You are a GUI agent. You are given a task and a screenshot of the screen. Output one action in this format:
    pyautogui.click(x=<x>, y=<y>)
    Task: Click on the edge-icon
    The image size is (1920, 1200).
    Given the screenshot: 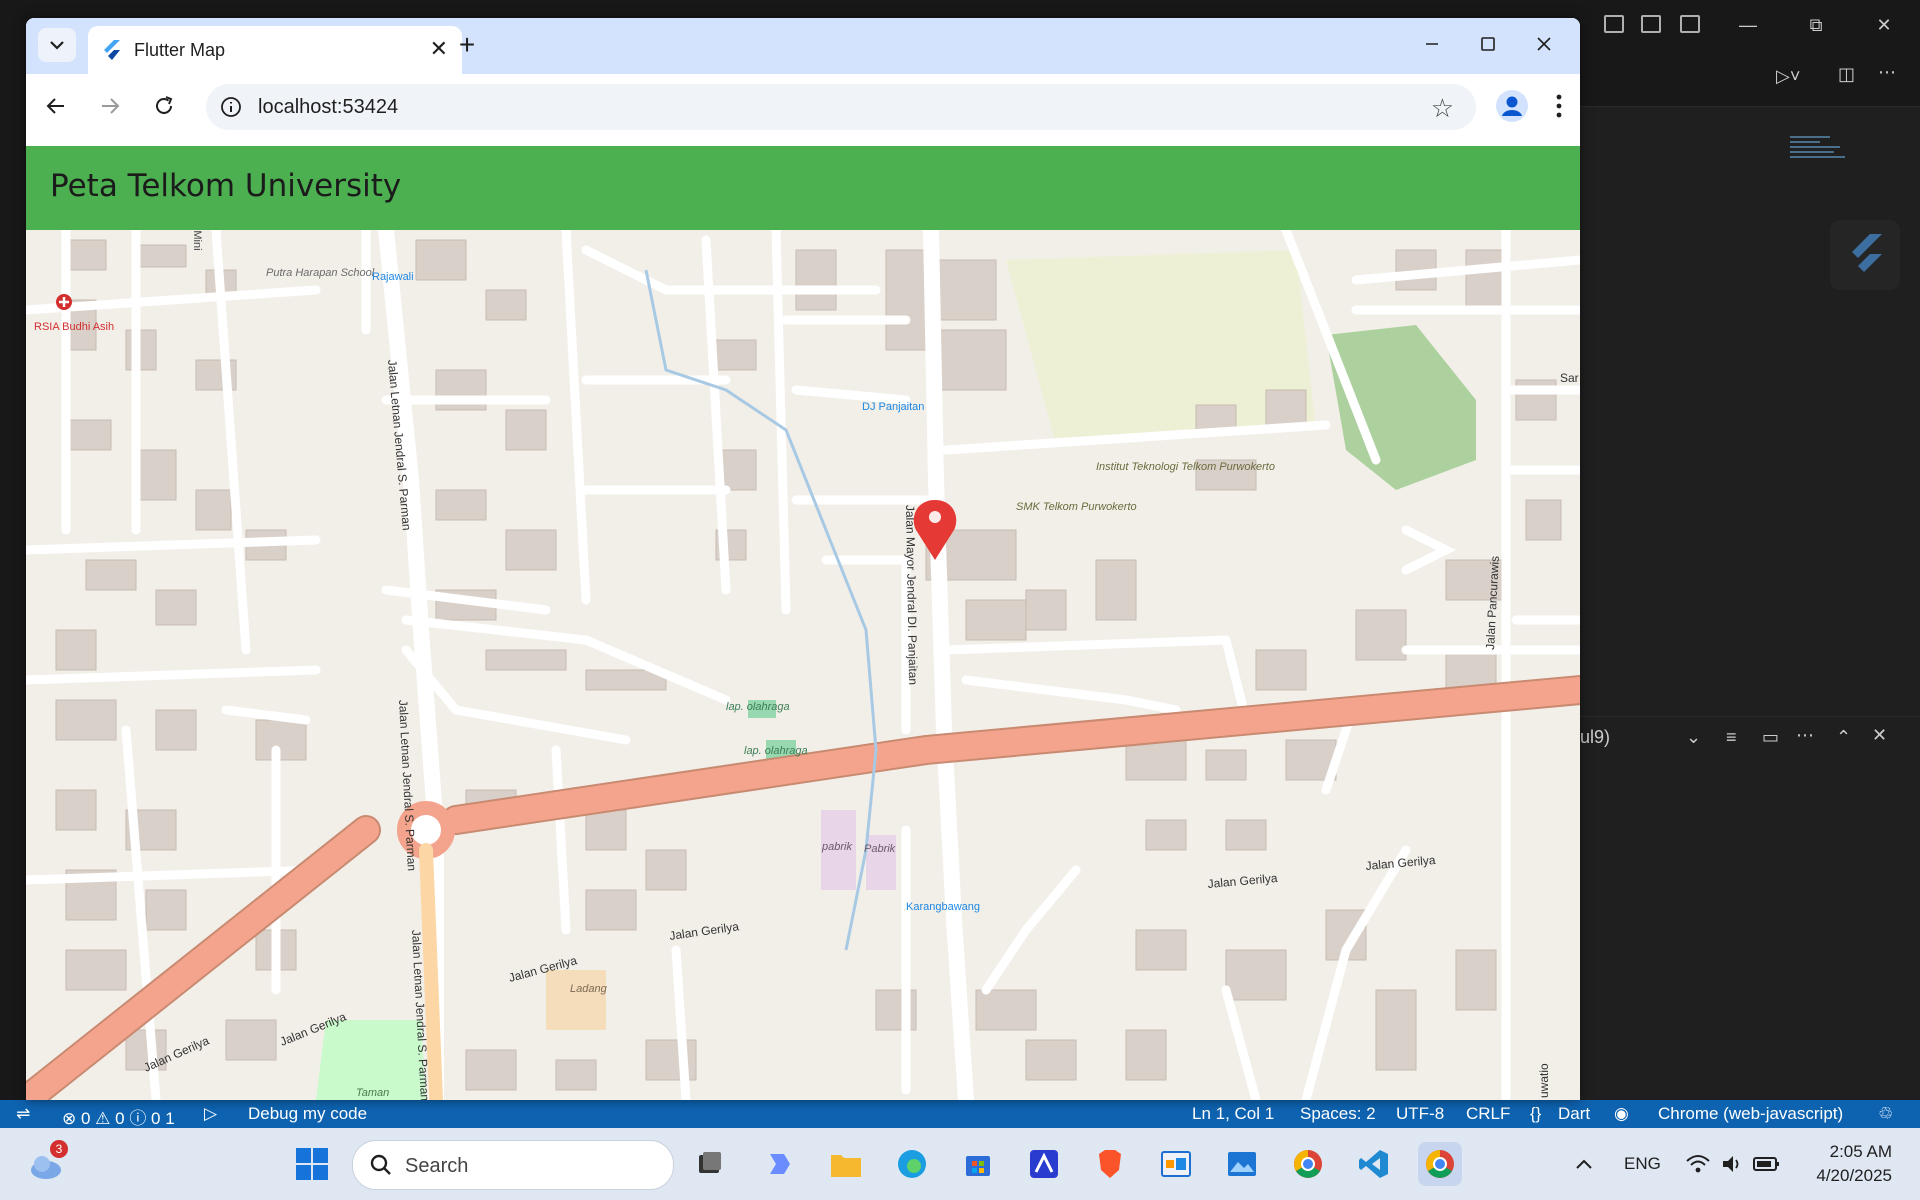 What is the action you would take?
    pyautogui.click(x=912, y=1164)
    